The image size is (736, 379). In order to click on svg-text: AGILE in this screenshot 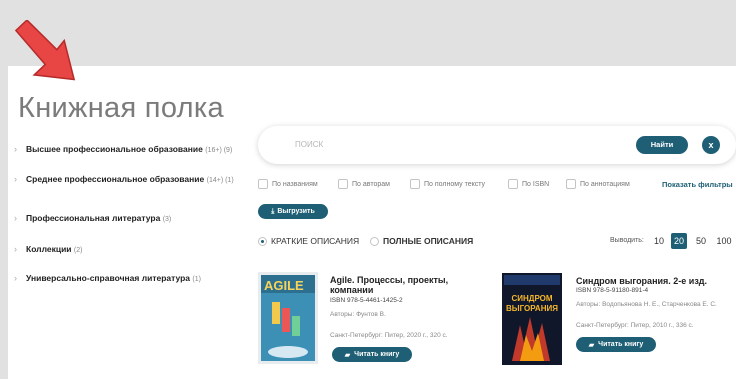, I will do `click(284, 285)`.